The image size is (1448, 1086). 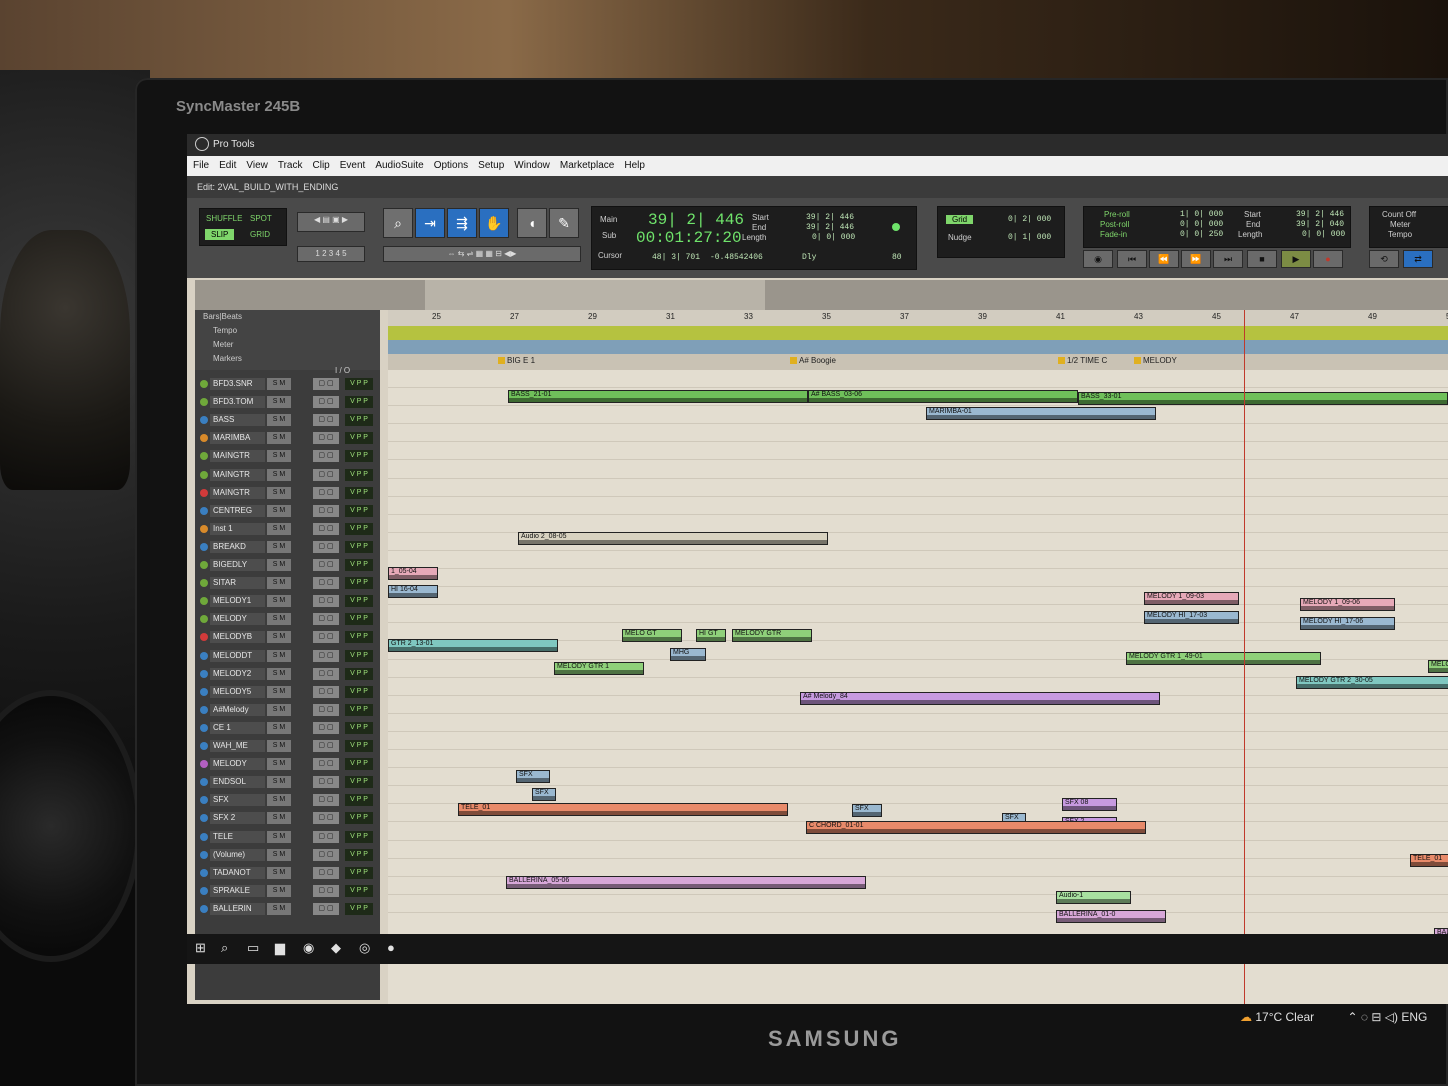 I want to click on zoom-presets: 1 2 3 4 5, so click(x=331, y=254).